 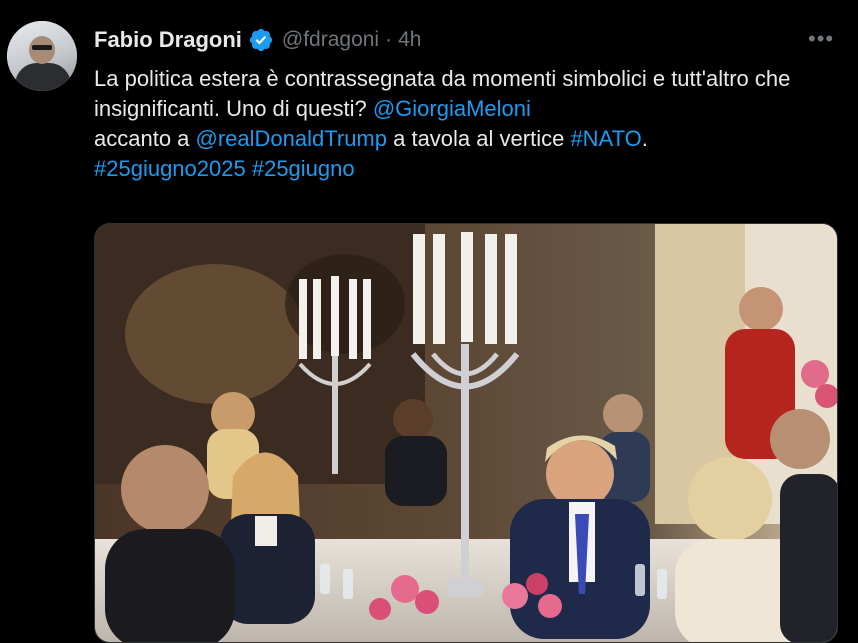 What do you see at coordinates (409, 40) in the screenshot?
I see `tweet-timestamp: 4h` at bounding box center [409, 40].